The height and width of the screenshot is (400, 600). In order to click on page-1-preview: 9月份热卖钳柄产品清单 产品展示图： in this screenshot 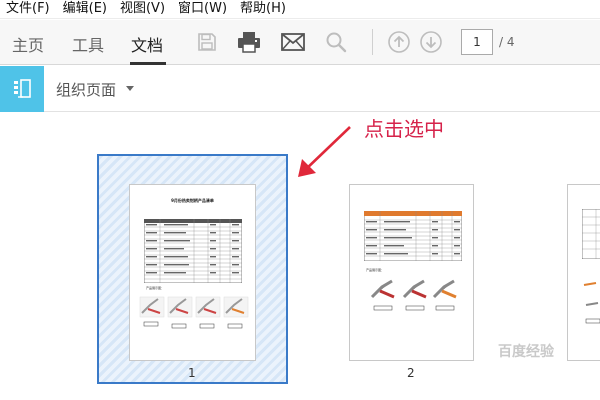, I will do `click(192, 272)`.